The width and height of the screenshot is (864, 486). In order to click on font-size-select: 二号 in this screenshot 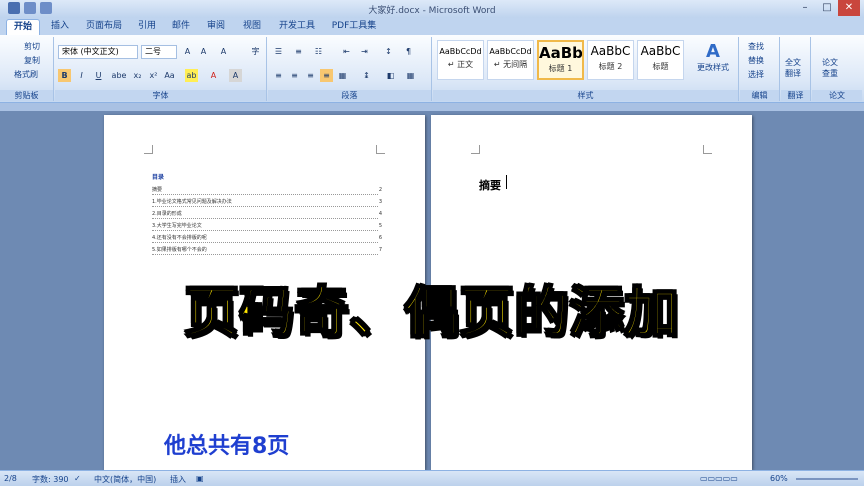, I will do `click(159, 52)`.